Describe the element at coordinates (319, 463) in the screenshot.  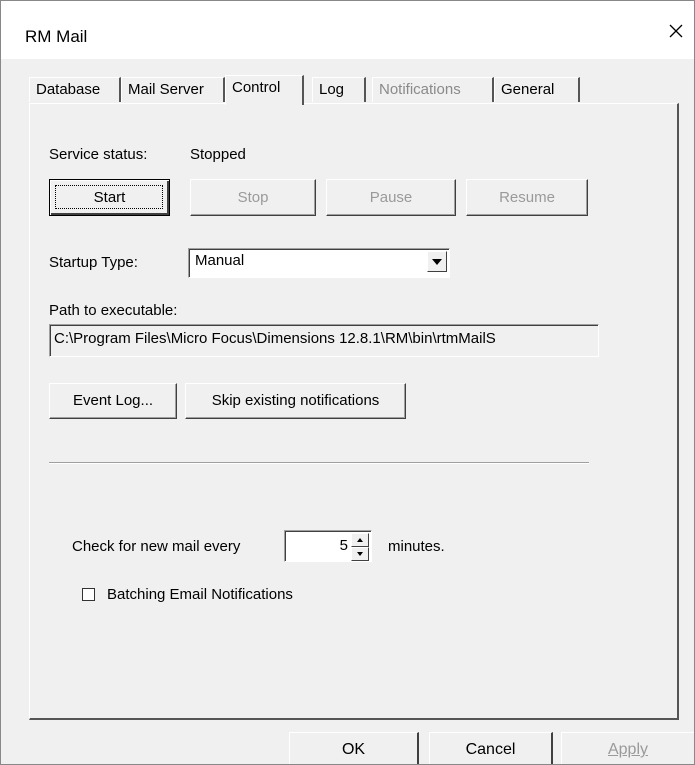
I see `separator` at that location.